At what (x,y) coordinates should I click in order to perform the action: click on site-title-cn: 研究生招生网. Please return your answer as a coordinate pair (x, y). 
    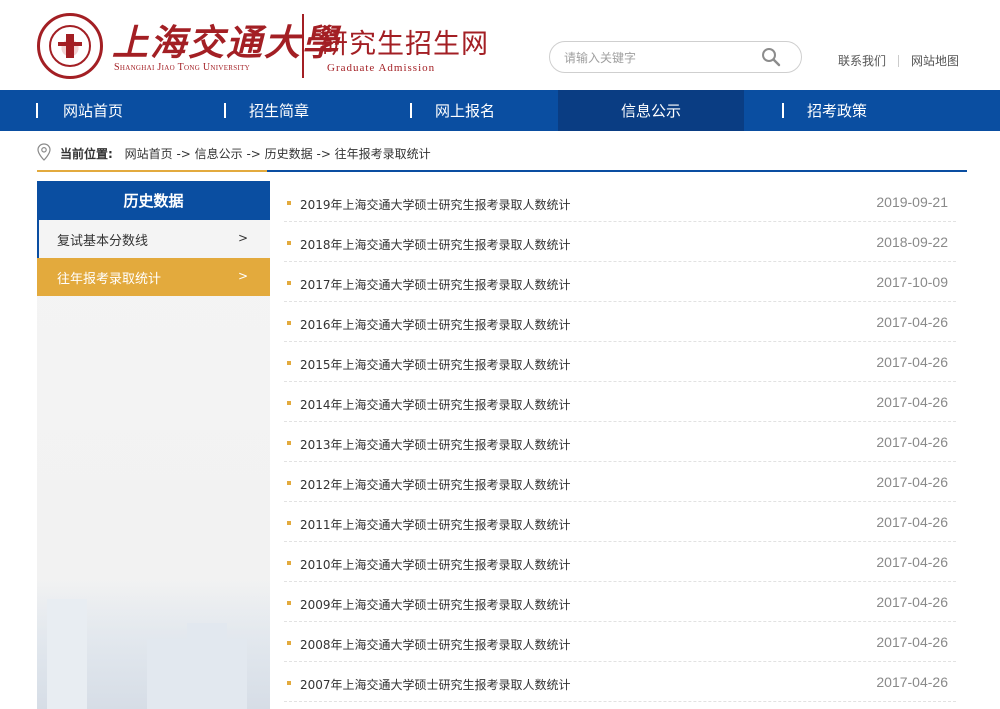
    Looking at the image, I should click on (405, 44).